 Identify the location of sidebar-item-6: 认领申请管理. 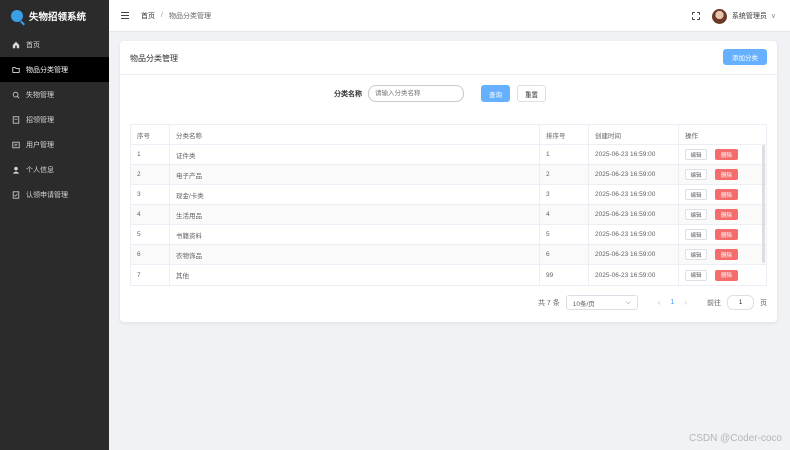
(54, 194).